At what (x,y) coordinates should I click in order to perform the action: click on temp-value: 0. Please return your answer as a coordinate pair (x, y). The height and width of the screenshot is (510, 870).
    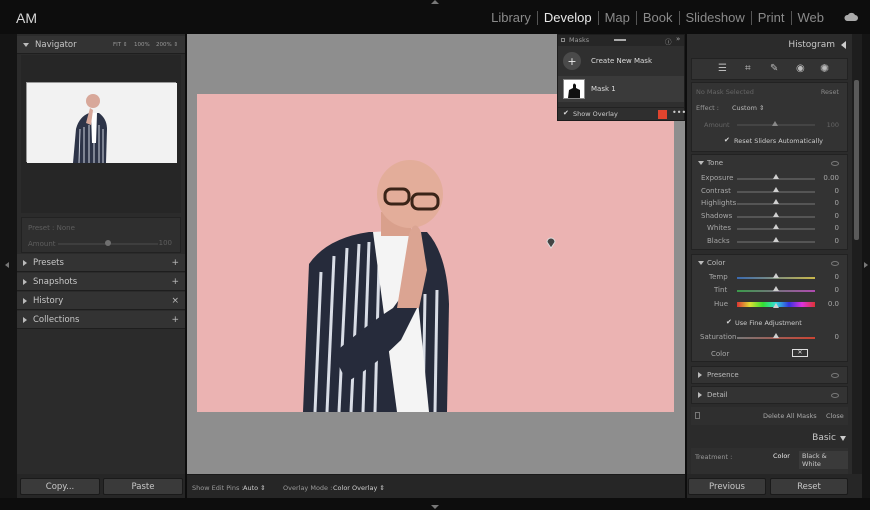
    Looking at the image, I should click on (837, 277).